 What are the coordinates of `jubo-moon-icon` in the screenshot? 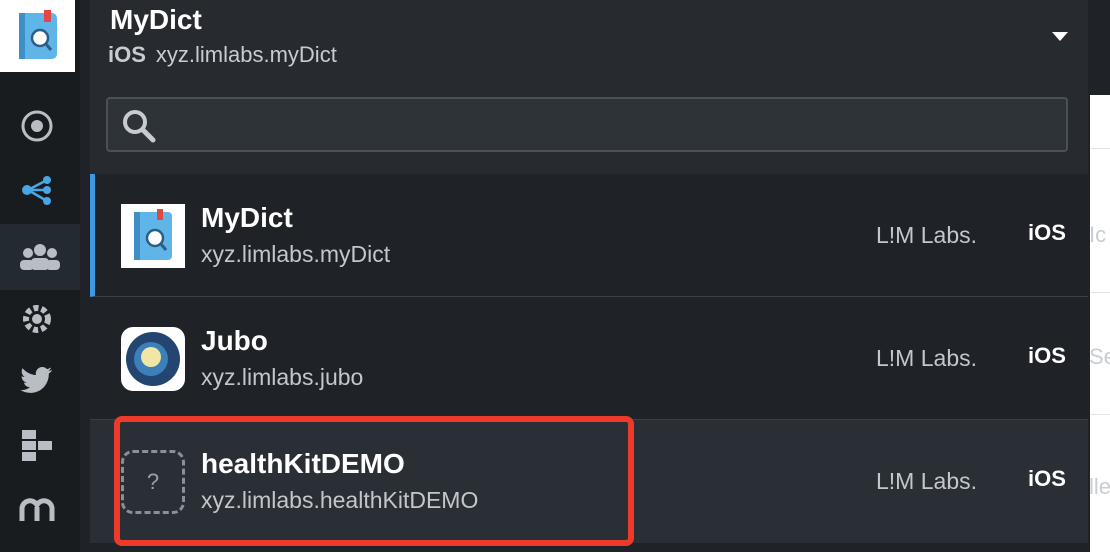 It's located at (153, 359).